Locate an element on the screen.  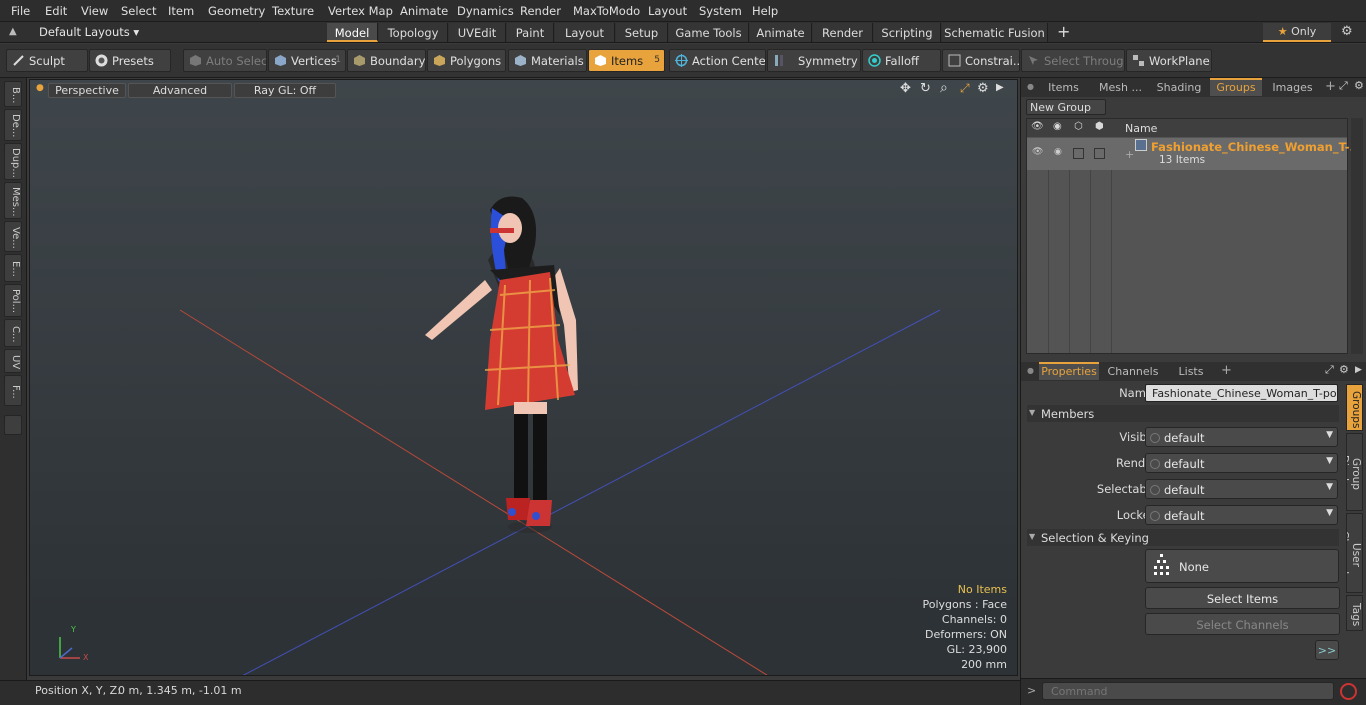
tab-setup: Setup is located at coordinates (642, 32).